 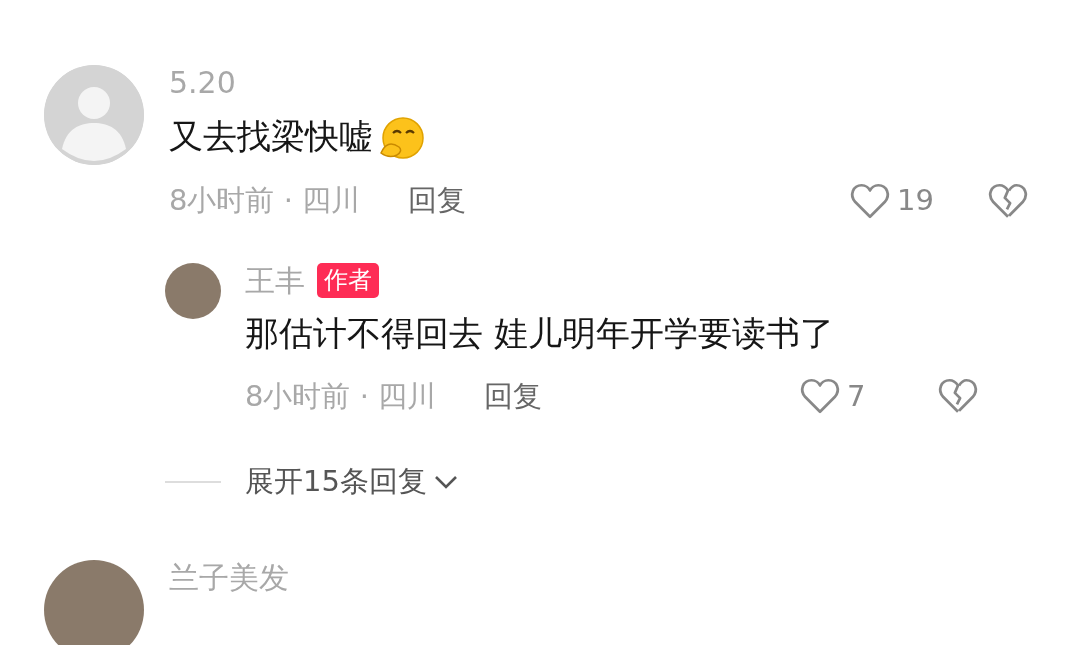 What do you see at coordinates (445, 481) in the screenshot?
I see `chevron-down-icon` at bounding box center [445, 481].